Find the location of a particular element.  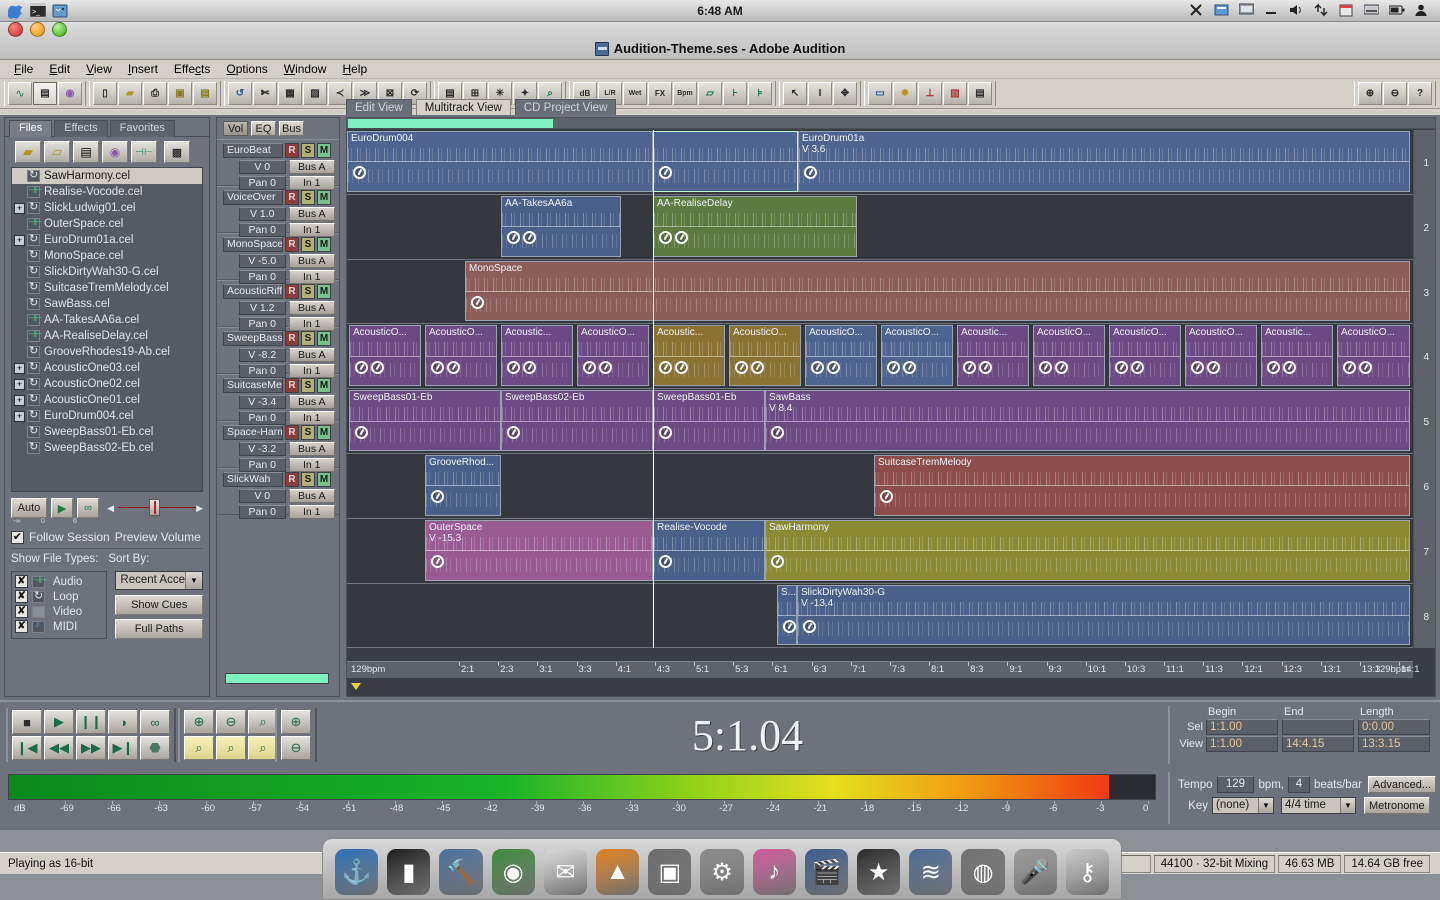

track-control-2: VoiceOver R S M V 1.0 Bus A Pan 0 In 1 is located at coordinates (278, 211).